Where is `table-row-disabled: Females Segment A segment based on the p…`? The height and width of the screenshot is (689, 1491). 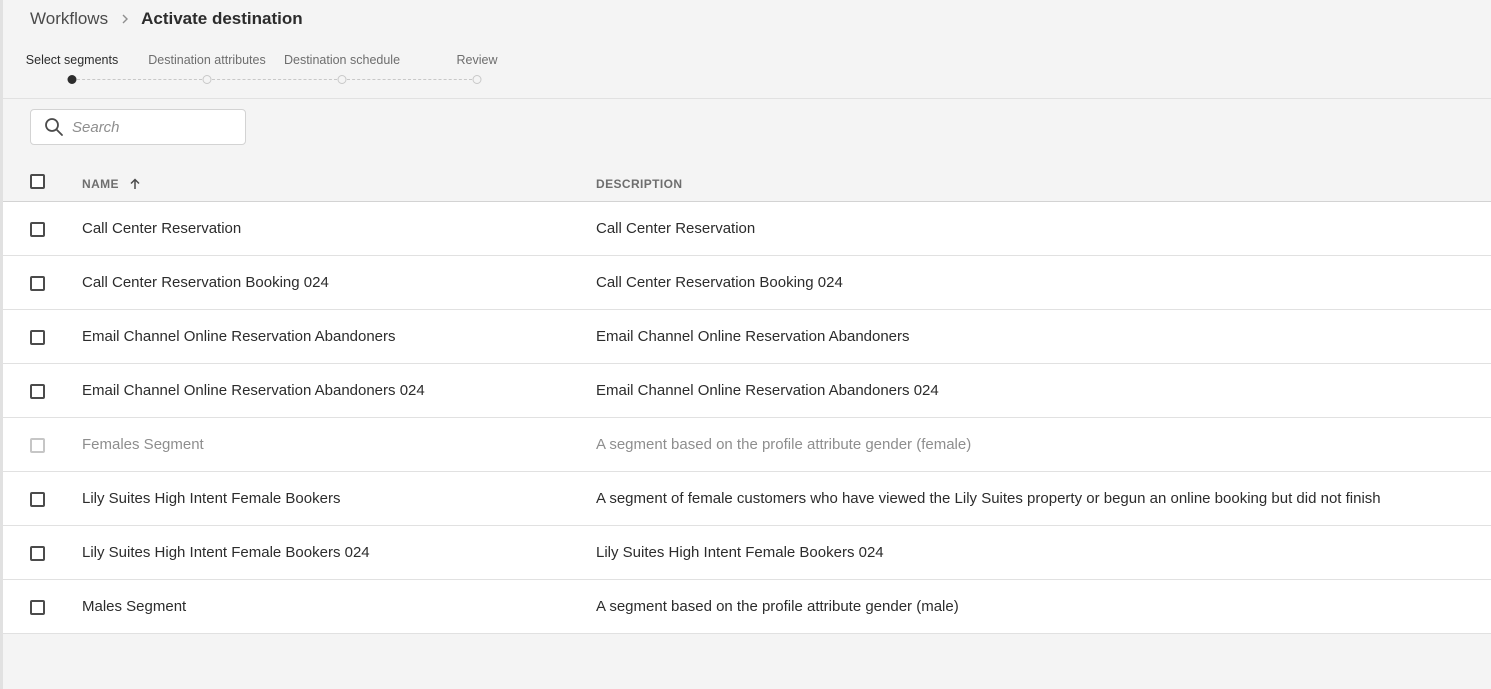 table-row-disabled: Females Segment A segment based on the p… is located at coordinates (747, 445).